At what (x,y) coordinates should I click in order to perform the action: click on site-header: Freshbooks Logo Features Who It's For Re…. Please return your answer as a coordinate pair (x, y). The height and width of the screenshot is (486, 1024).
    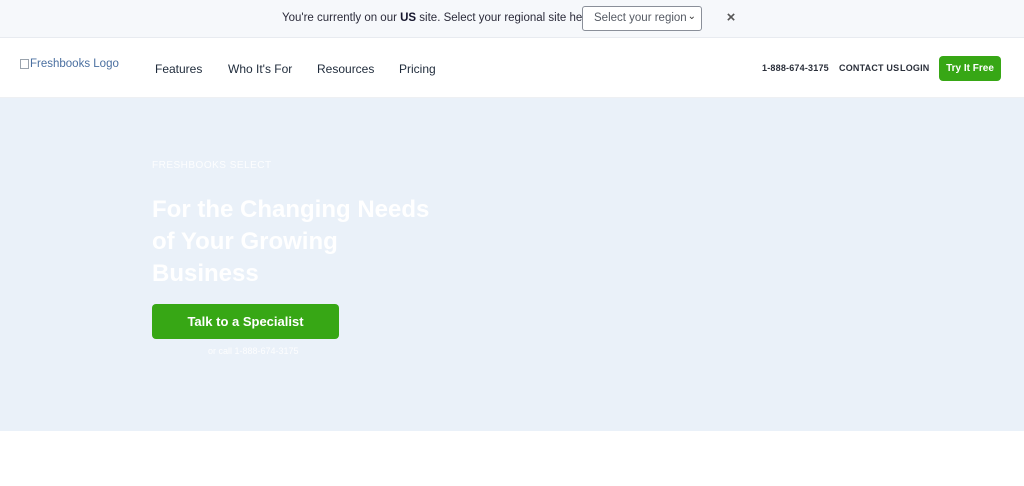
    Looking at the image, I should click on (512, 68).